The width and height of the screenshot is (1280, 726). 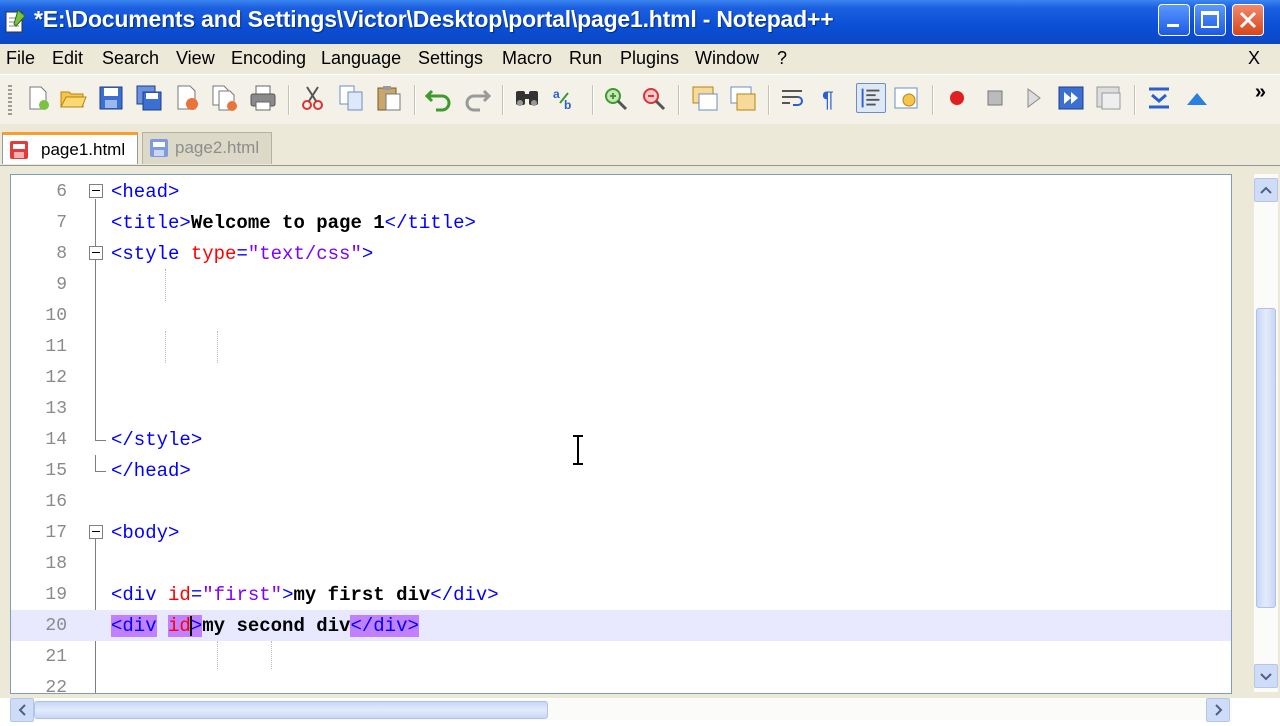 What do you see at coordinates (621, 222) in the screenshot?
I see `code-line: 7 <title>Welcome to page 1</title>` at bounding box center [621, 222].